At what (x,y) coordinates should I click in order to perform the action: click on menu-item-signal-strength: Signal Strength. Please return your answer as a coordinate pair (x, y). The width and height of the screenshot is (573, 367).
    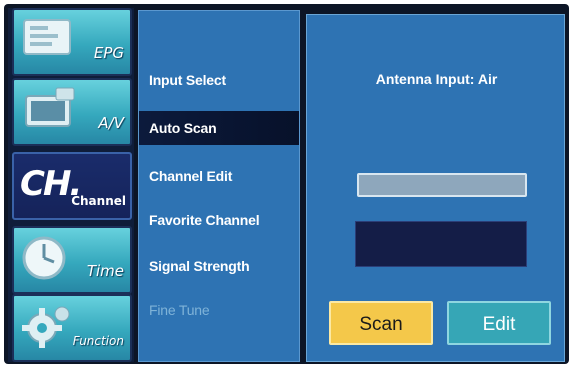
    Looking at the image, I should click on (219, 266).